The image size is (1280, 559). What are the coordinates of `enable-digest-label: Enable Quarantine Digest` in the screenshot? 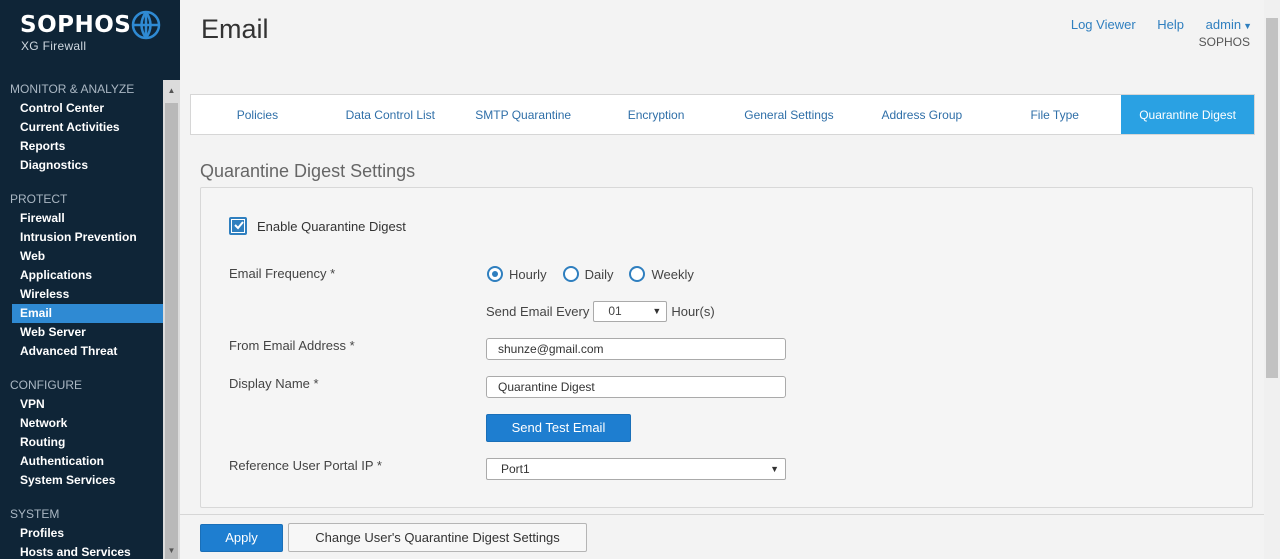 It's located at (331, 226).